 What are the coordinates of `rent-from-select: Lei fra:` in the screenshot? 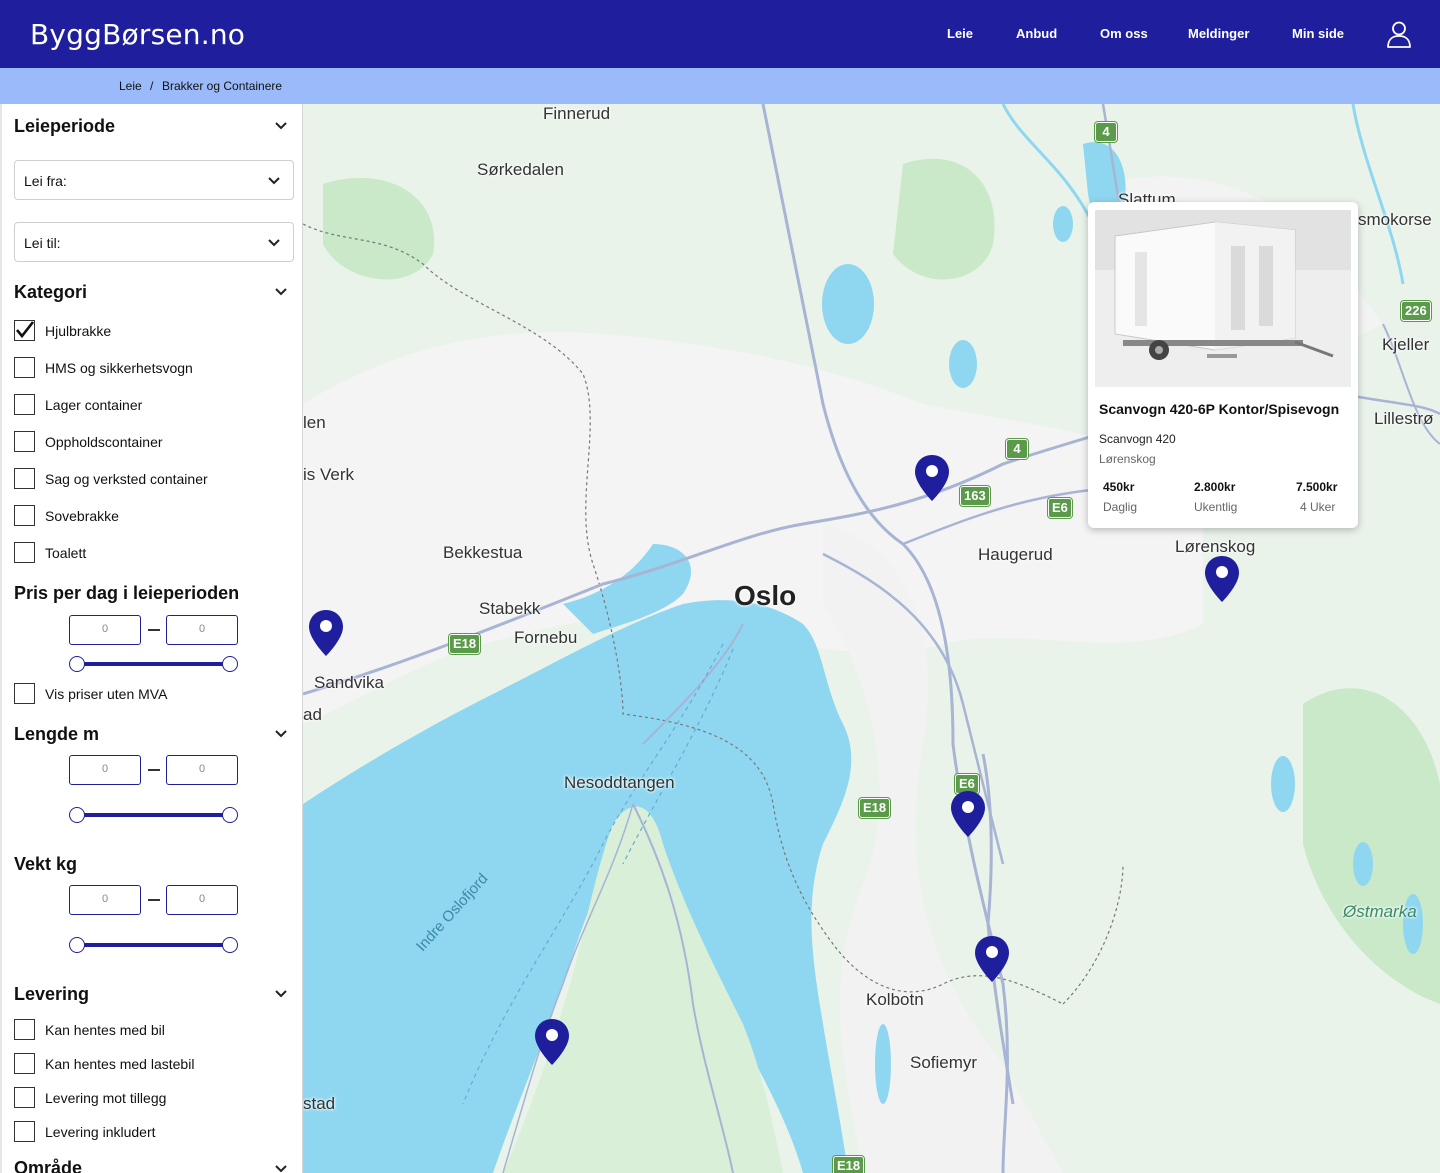 It's located at (154, 180).